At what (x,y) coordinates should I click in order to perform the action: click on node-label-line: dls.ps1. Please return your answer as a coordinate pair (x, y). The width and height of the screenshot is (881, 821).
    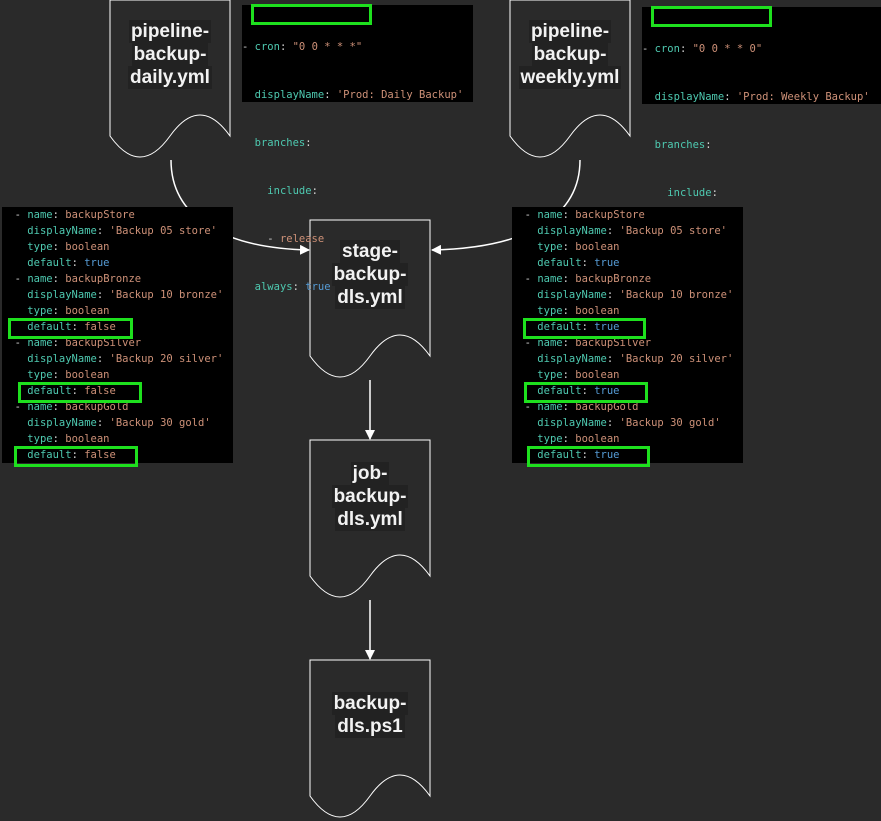
    Looking at the image, I should click on (370, 726).